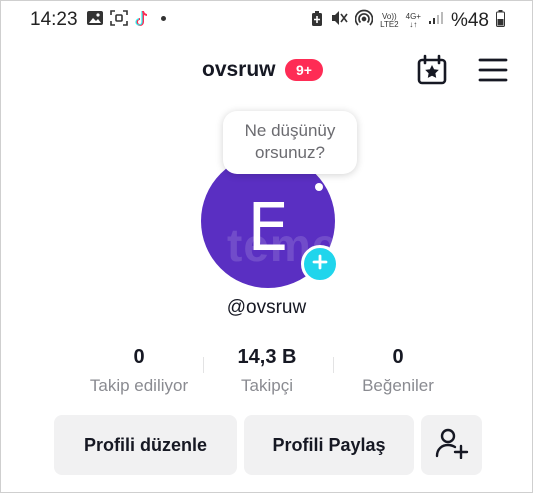 The height and width of the screenshot is (493, 533). Describe the element at coordinates (142, 21) in the screenshot. I see `tiktok-icon` at that location.